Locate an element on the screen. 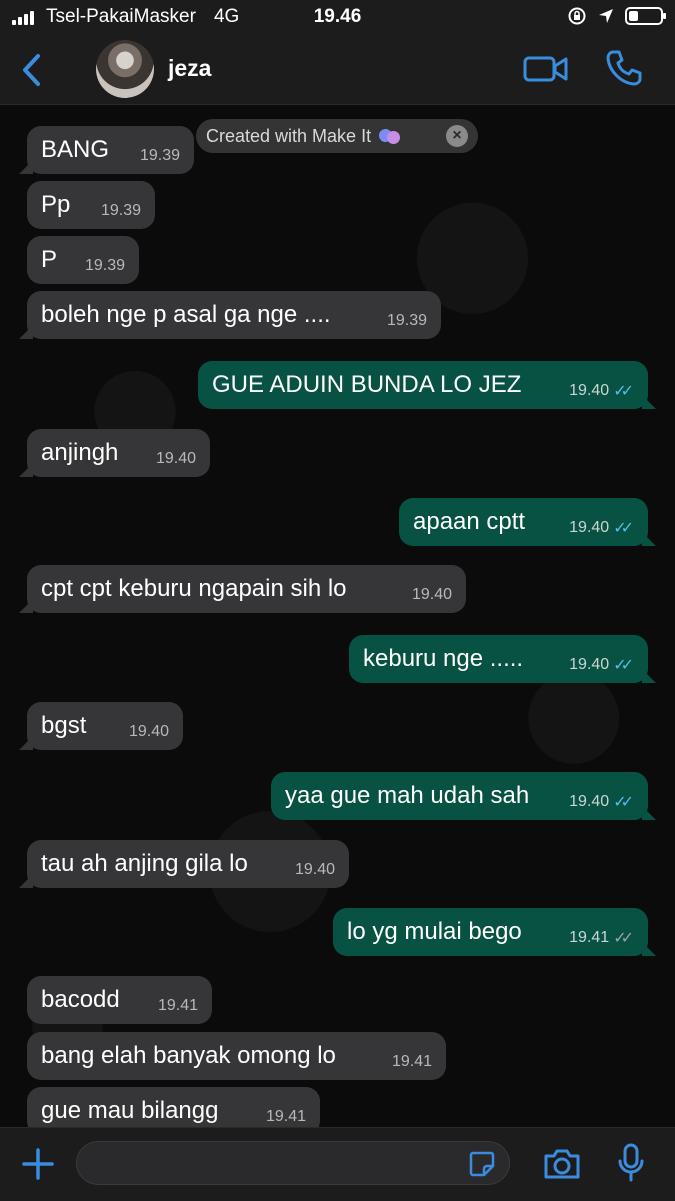 This screenshot has width=675, height=1201. message-bubble-incoming: Pp 19.39 is located at coordinates (91, 205).